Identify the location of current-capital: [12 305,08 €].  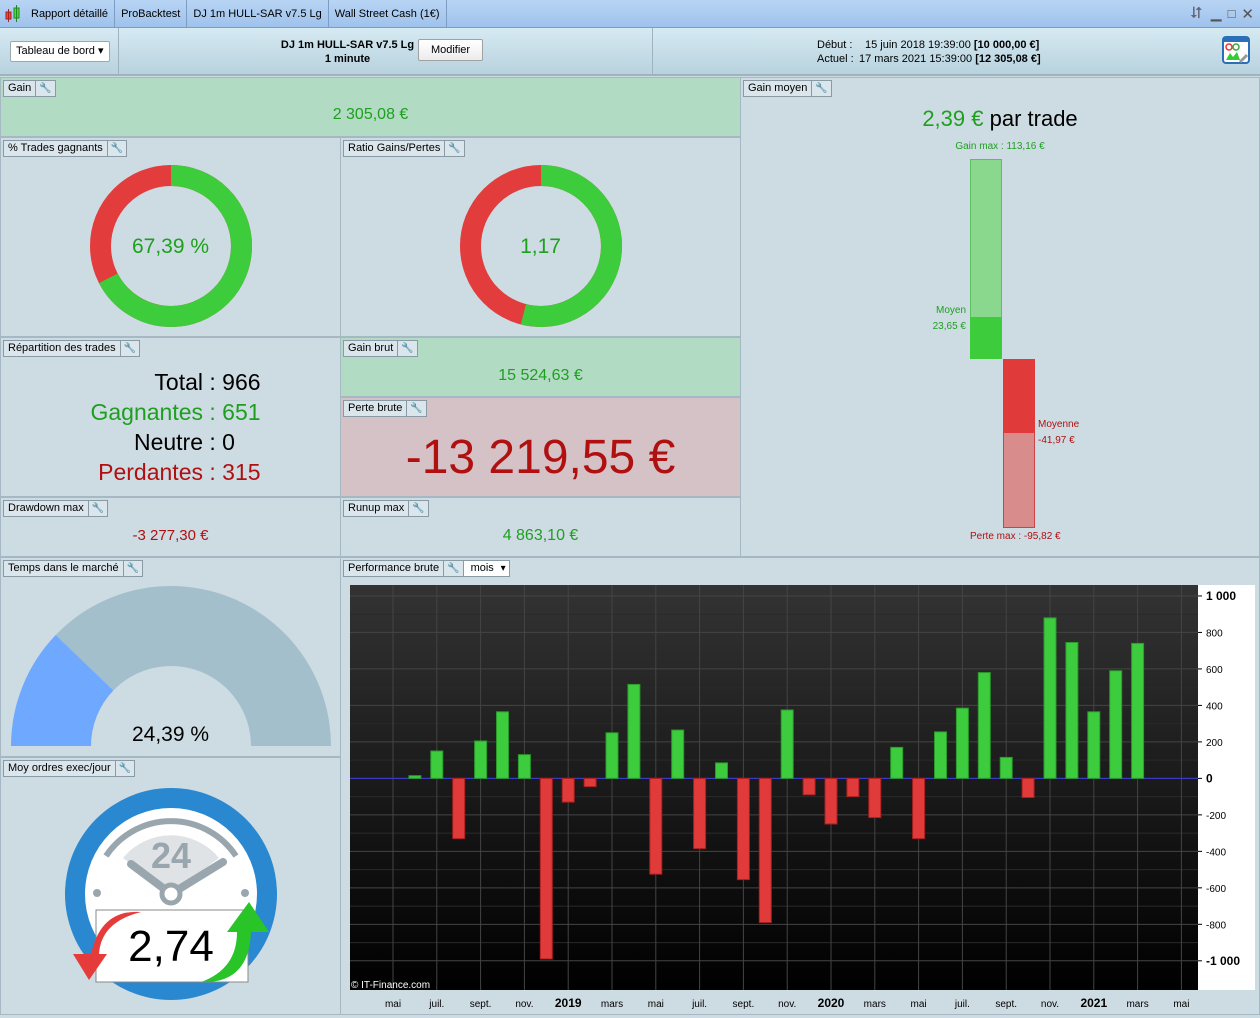
(1008, 59).